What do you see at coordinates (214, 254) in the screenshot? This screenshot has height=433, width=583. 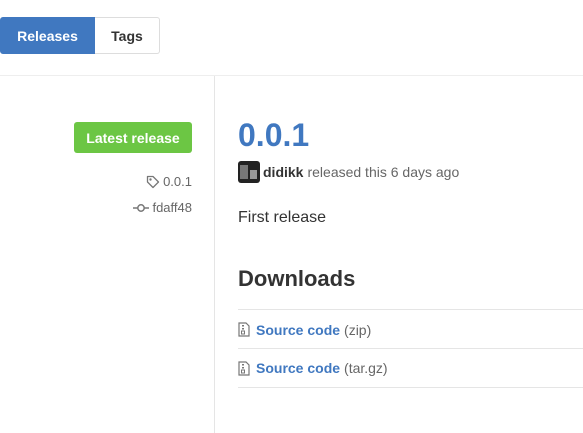 I see `column-divider` at bounding box center [214, 254].